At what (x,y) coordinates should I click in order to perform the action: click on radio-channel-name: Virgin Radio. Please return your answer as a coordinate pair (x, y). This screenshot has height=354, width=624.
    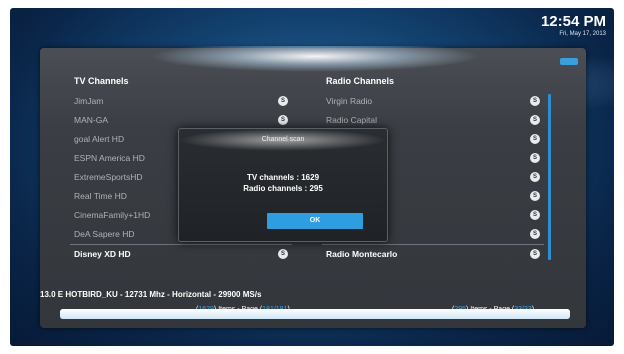
    Looking at the image, I should click on (349, 101).